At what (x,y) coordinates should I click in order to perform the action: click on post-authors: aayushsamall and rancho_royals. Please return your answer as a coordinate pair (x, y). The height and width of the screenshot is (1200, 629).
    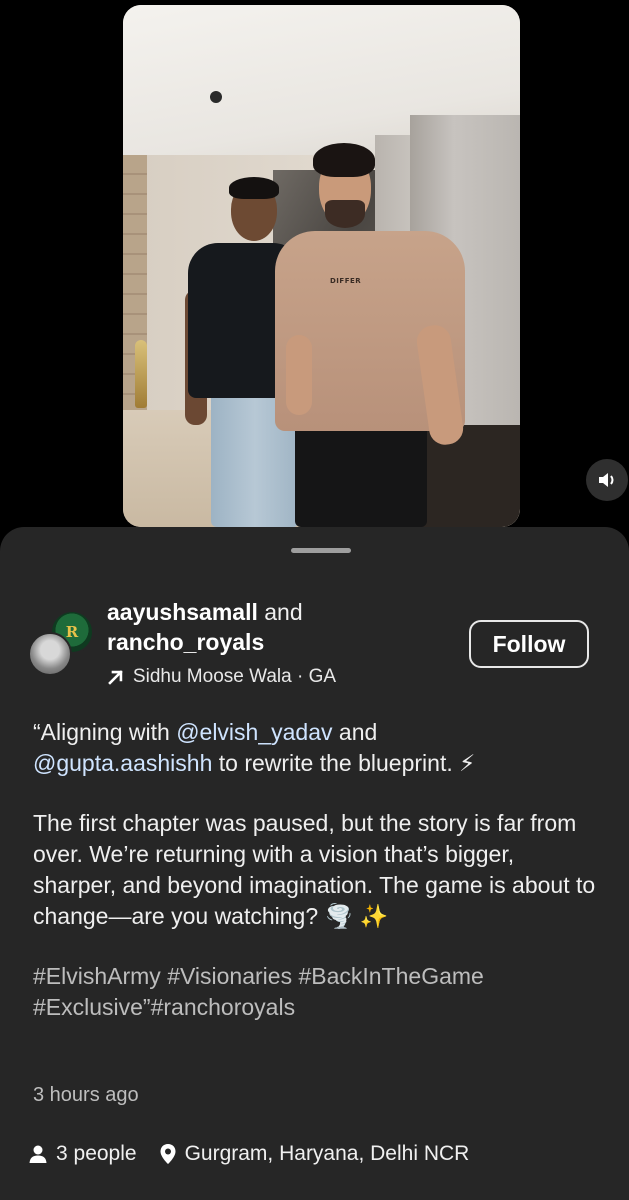
    Looking at the image, I should click on (205, 627).